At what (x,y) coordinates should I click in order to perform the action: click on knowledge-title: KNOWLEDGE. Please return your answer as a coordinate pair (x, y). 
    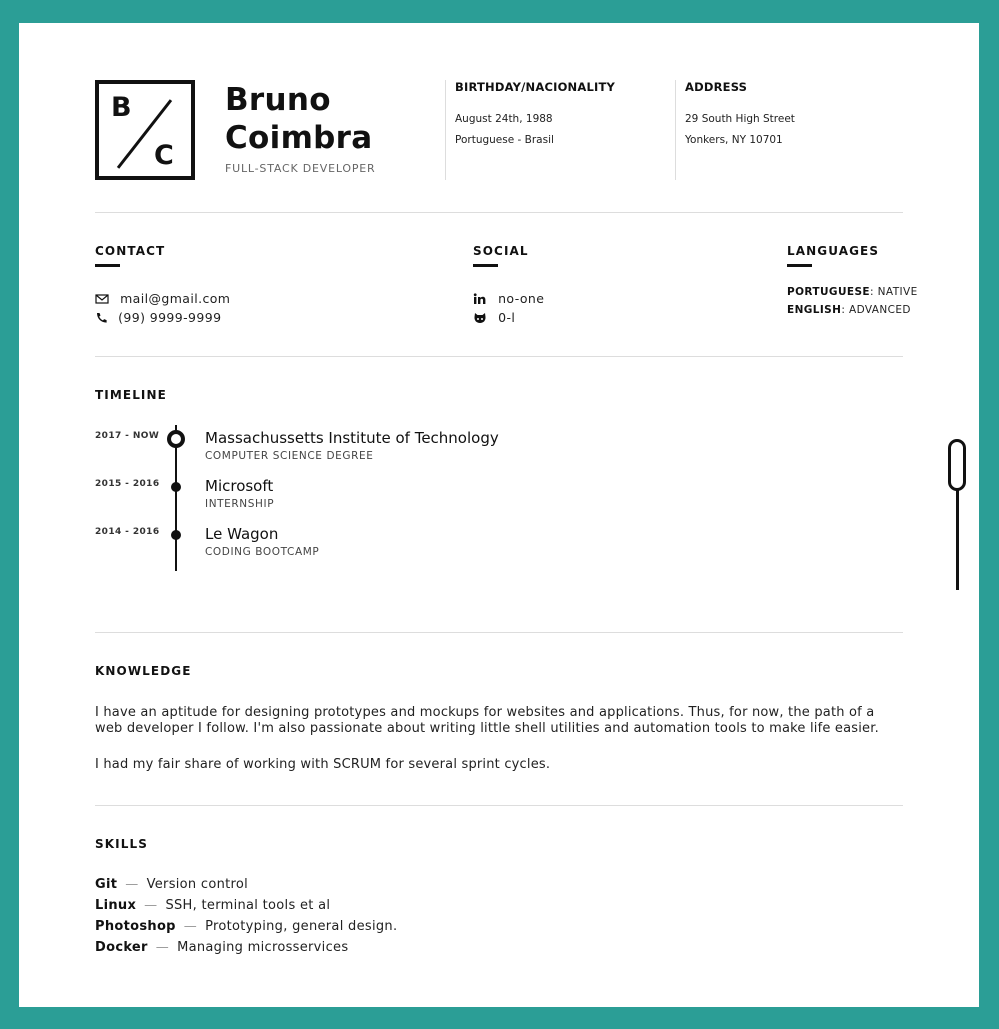
    Looking at the image, I should click on (143, 671).